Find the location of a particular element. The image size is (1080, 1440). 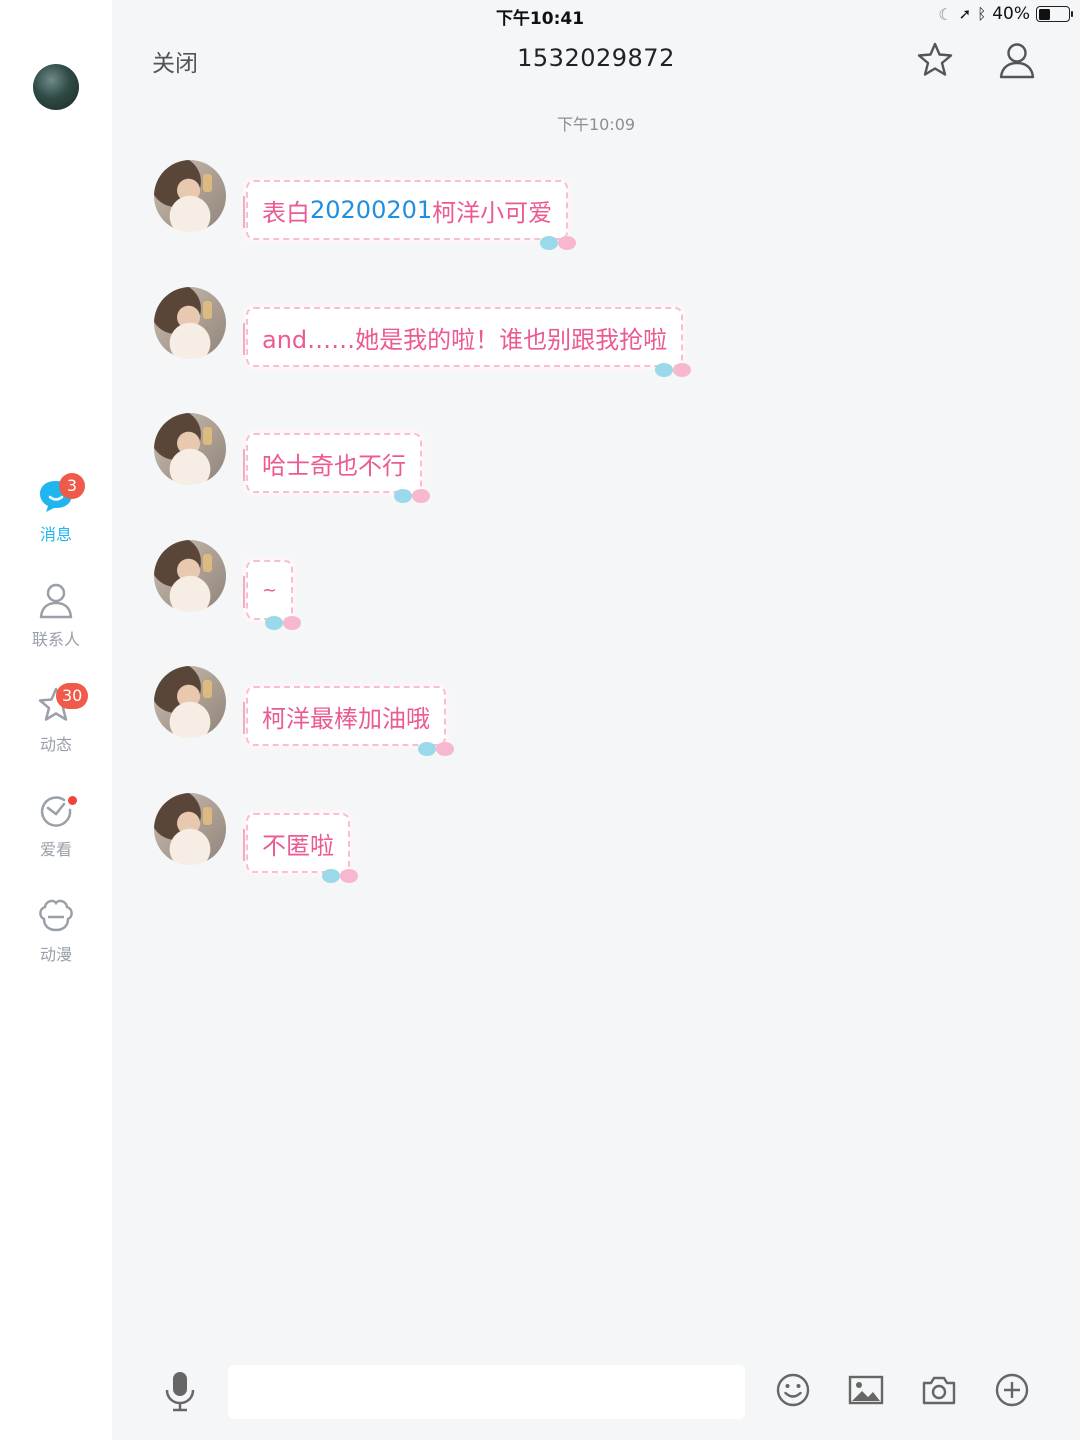

status-right: ☾ ➚ ᛒ 40% is located at coordinates (1005, 14).